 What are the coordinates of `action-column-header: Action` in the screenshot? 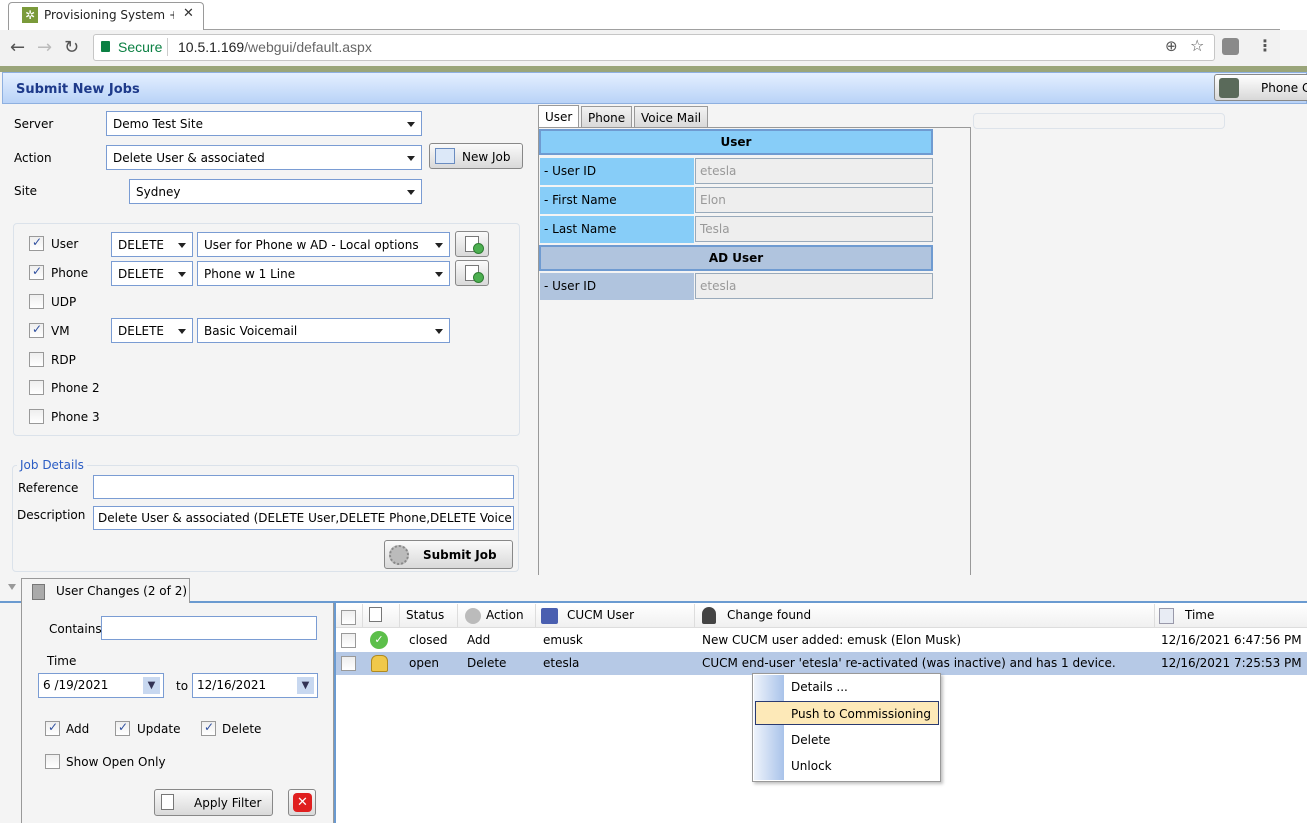 It's located at (497, 616).